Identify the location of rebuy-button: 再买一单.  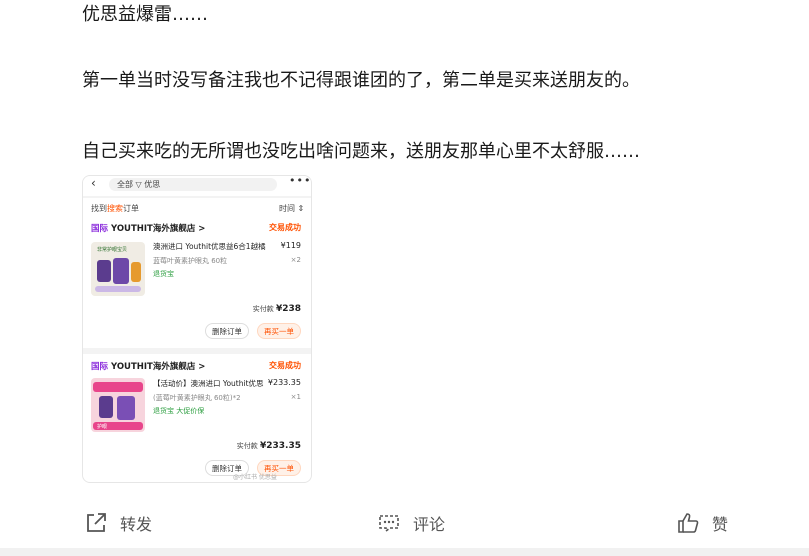
(279, 331).